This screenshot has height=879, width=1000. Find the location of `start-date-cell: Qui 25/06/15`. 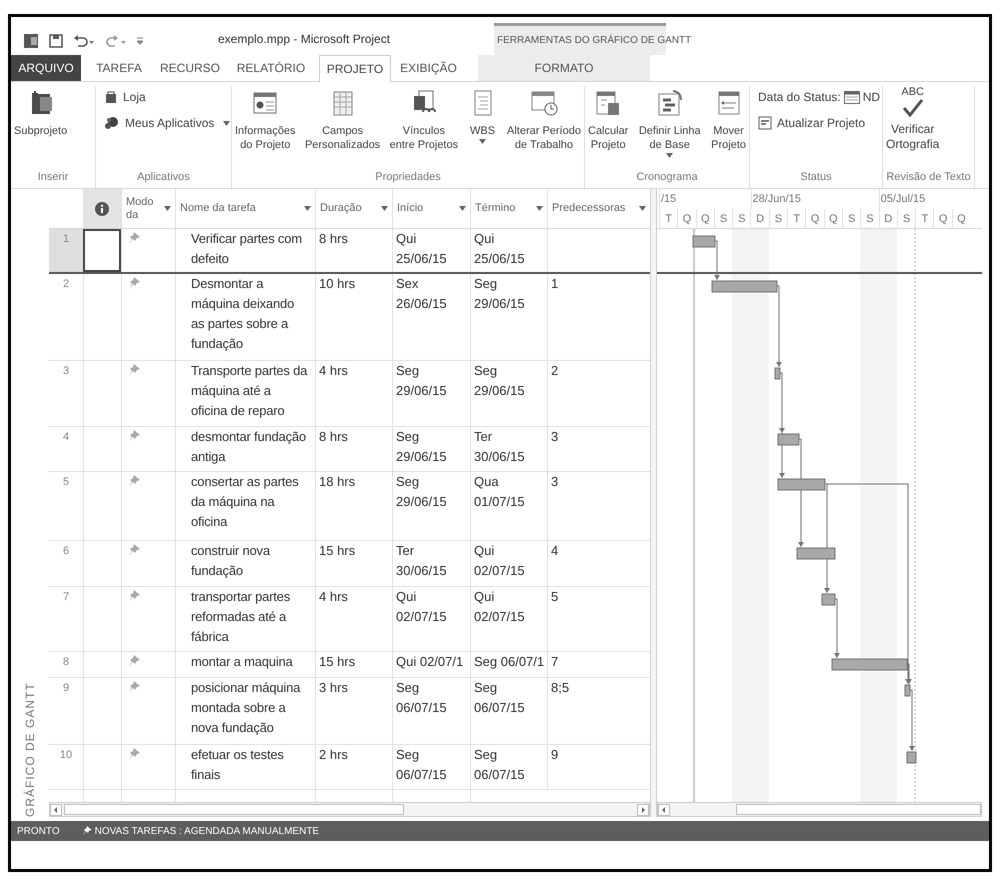

start-date-cell: Qui 25/06/15 is located at coordinates (421, 248).